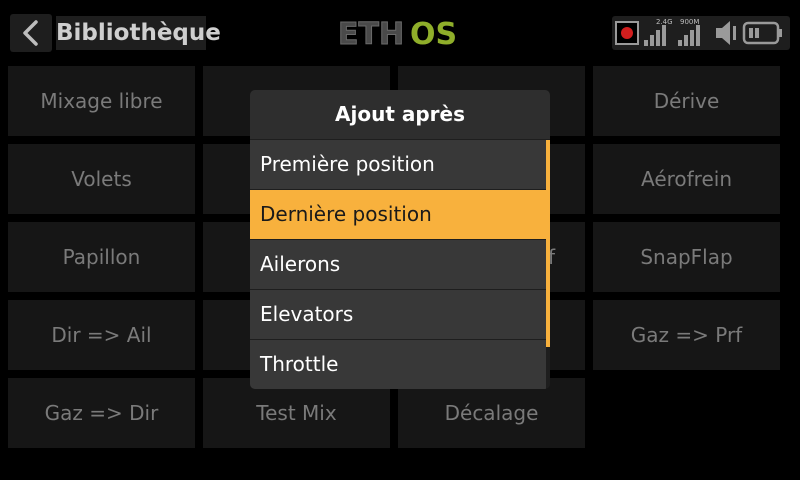  I want to click on mix-tile: Volets, so click(101, 179).